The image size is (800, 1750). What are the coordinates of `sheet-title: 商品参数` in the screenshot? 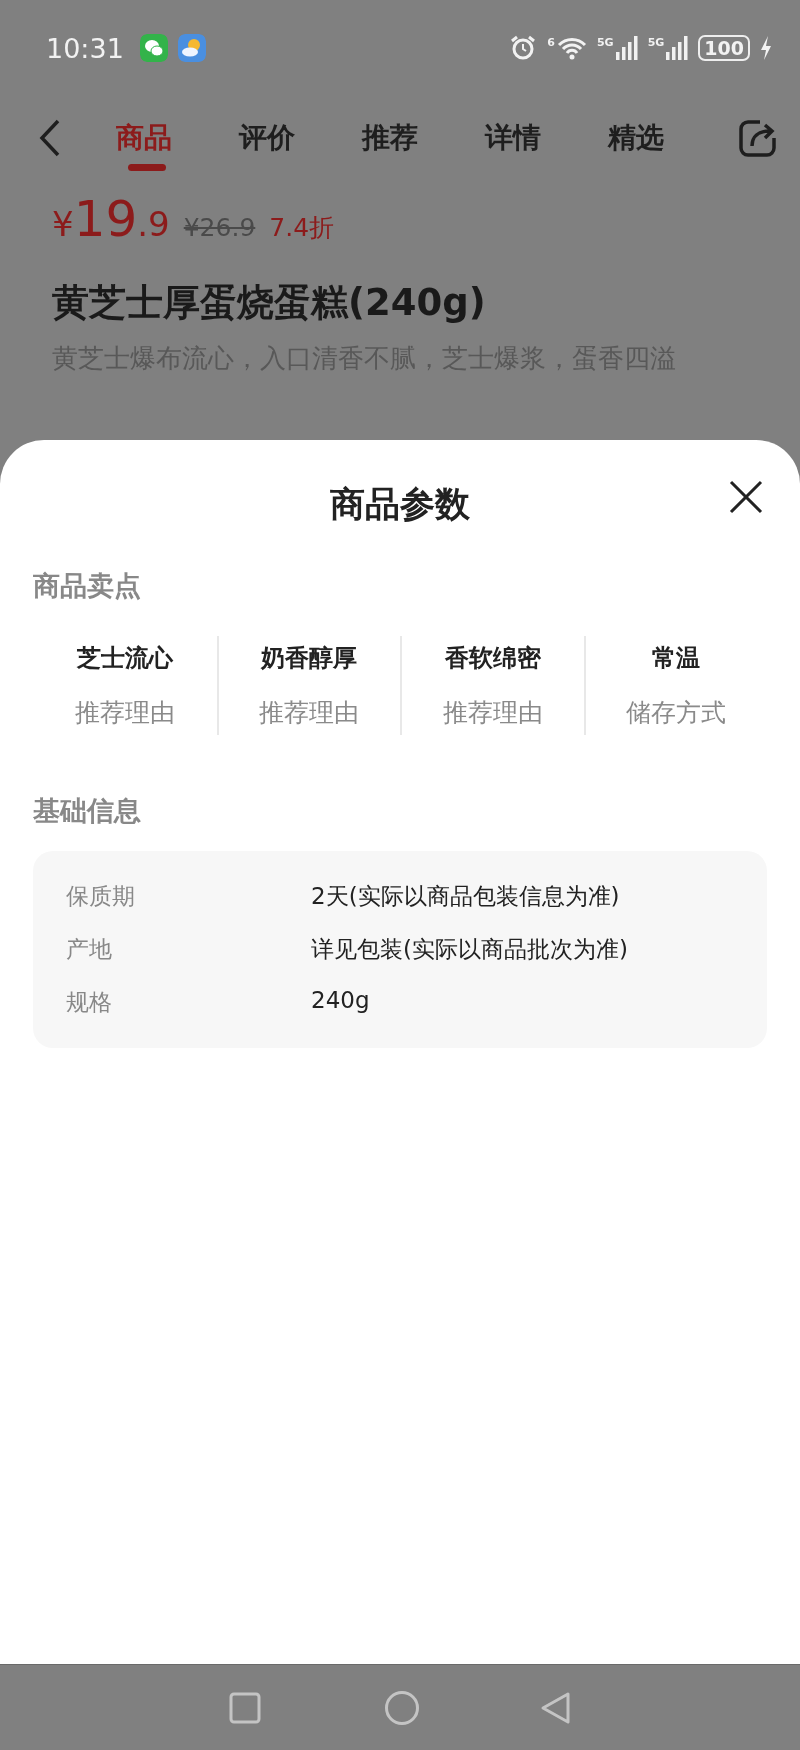 It's located at (400, 504).